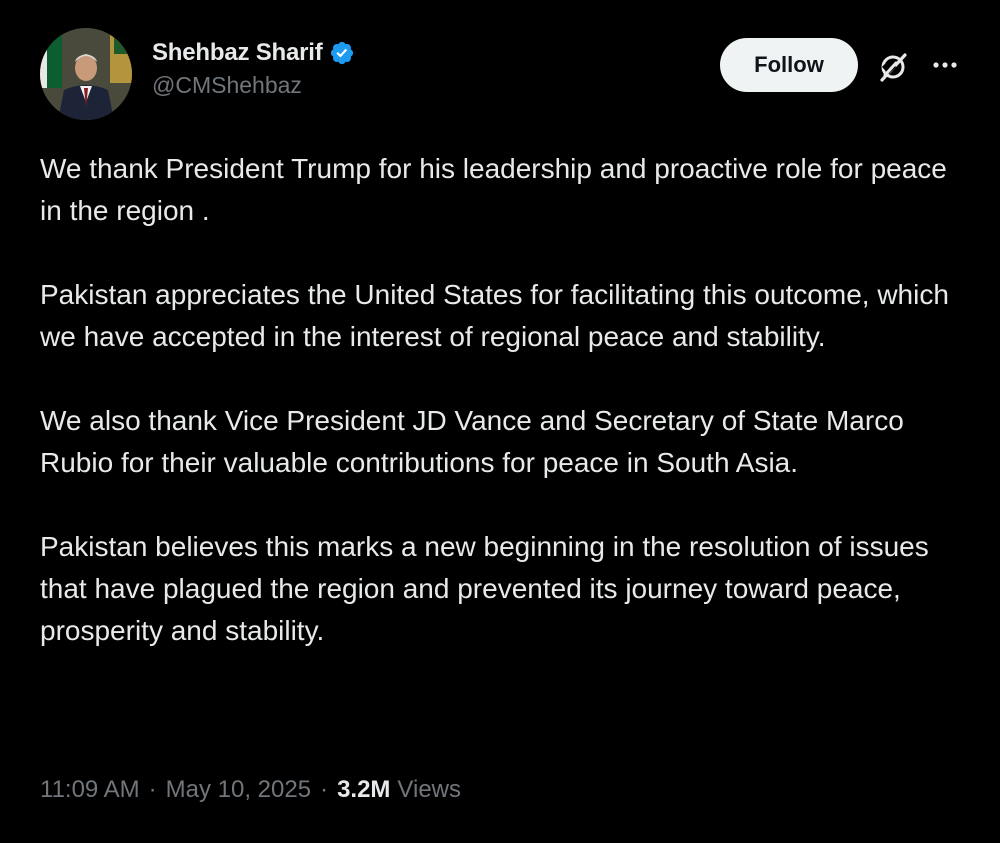 This screenshot has width=1000, height=843. I want to click on tweet-metadata: 11:09 AM · May 10, 2025 · 3.2M Views, so click(250, 790).